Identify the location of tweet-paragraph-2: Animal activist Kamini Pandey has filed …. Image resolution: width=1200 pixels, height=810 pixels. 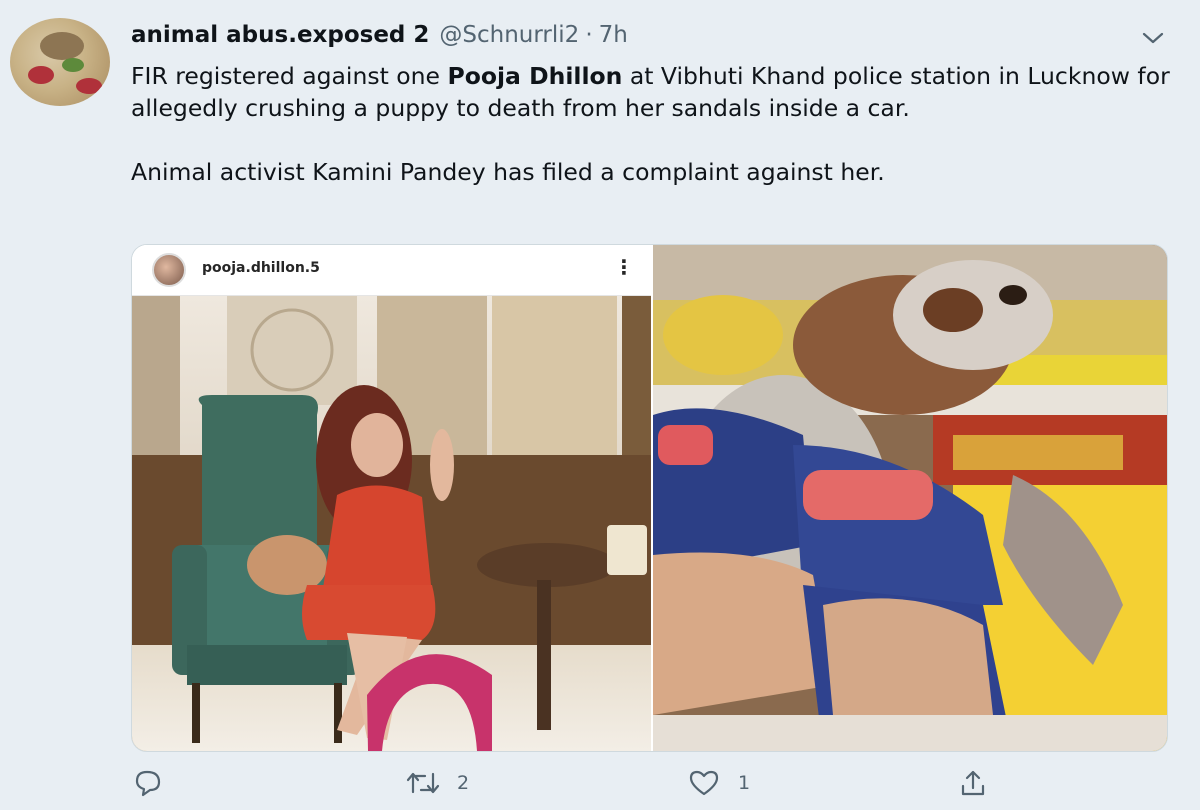
(508, 172).